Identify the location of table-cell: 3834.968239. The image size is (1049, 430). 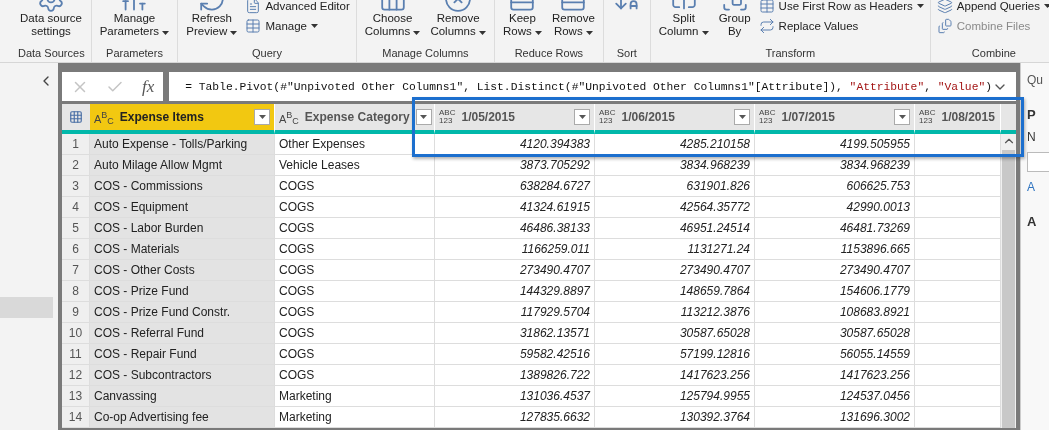
(835, 165).